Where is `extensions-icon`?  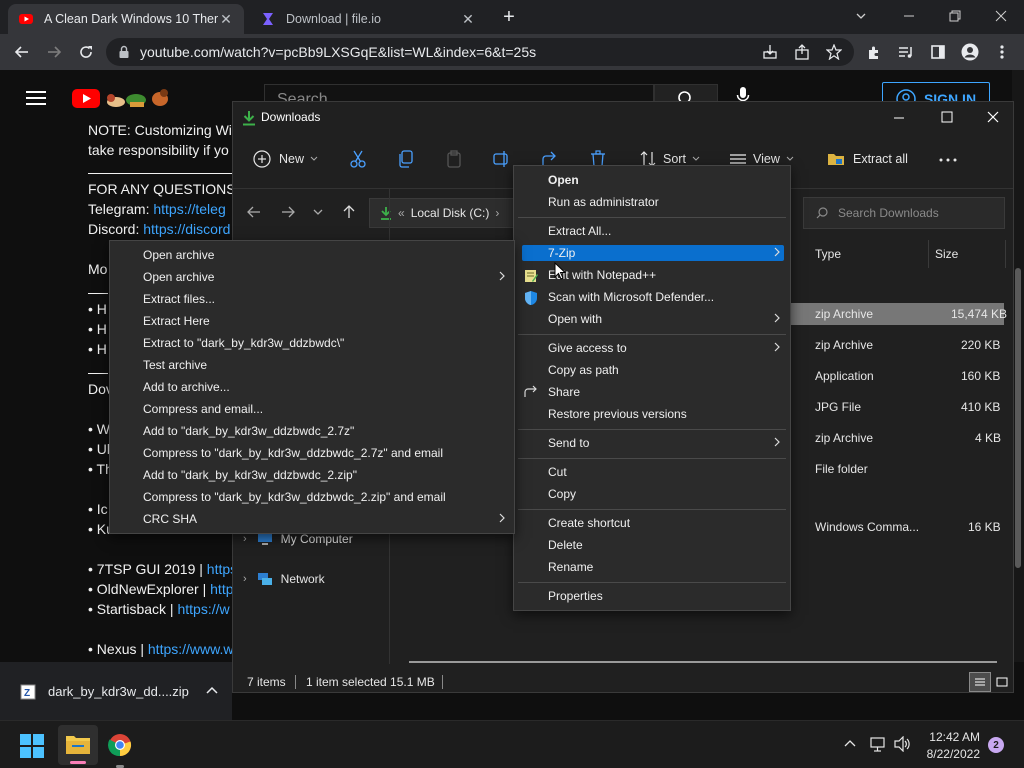 extensions-icon is located at coordinates (874, 52).